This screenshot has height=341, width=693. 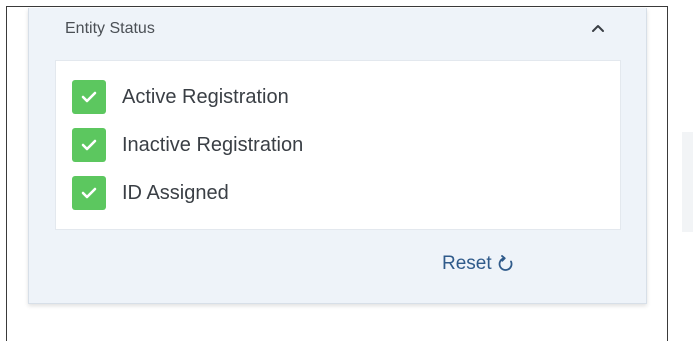 I want to click on frame-top-border, so click(x=337, y=6).